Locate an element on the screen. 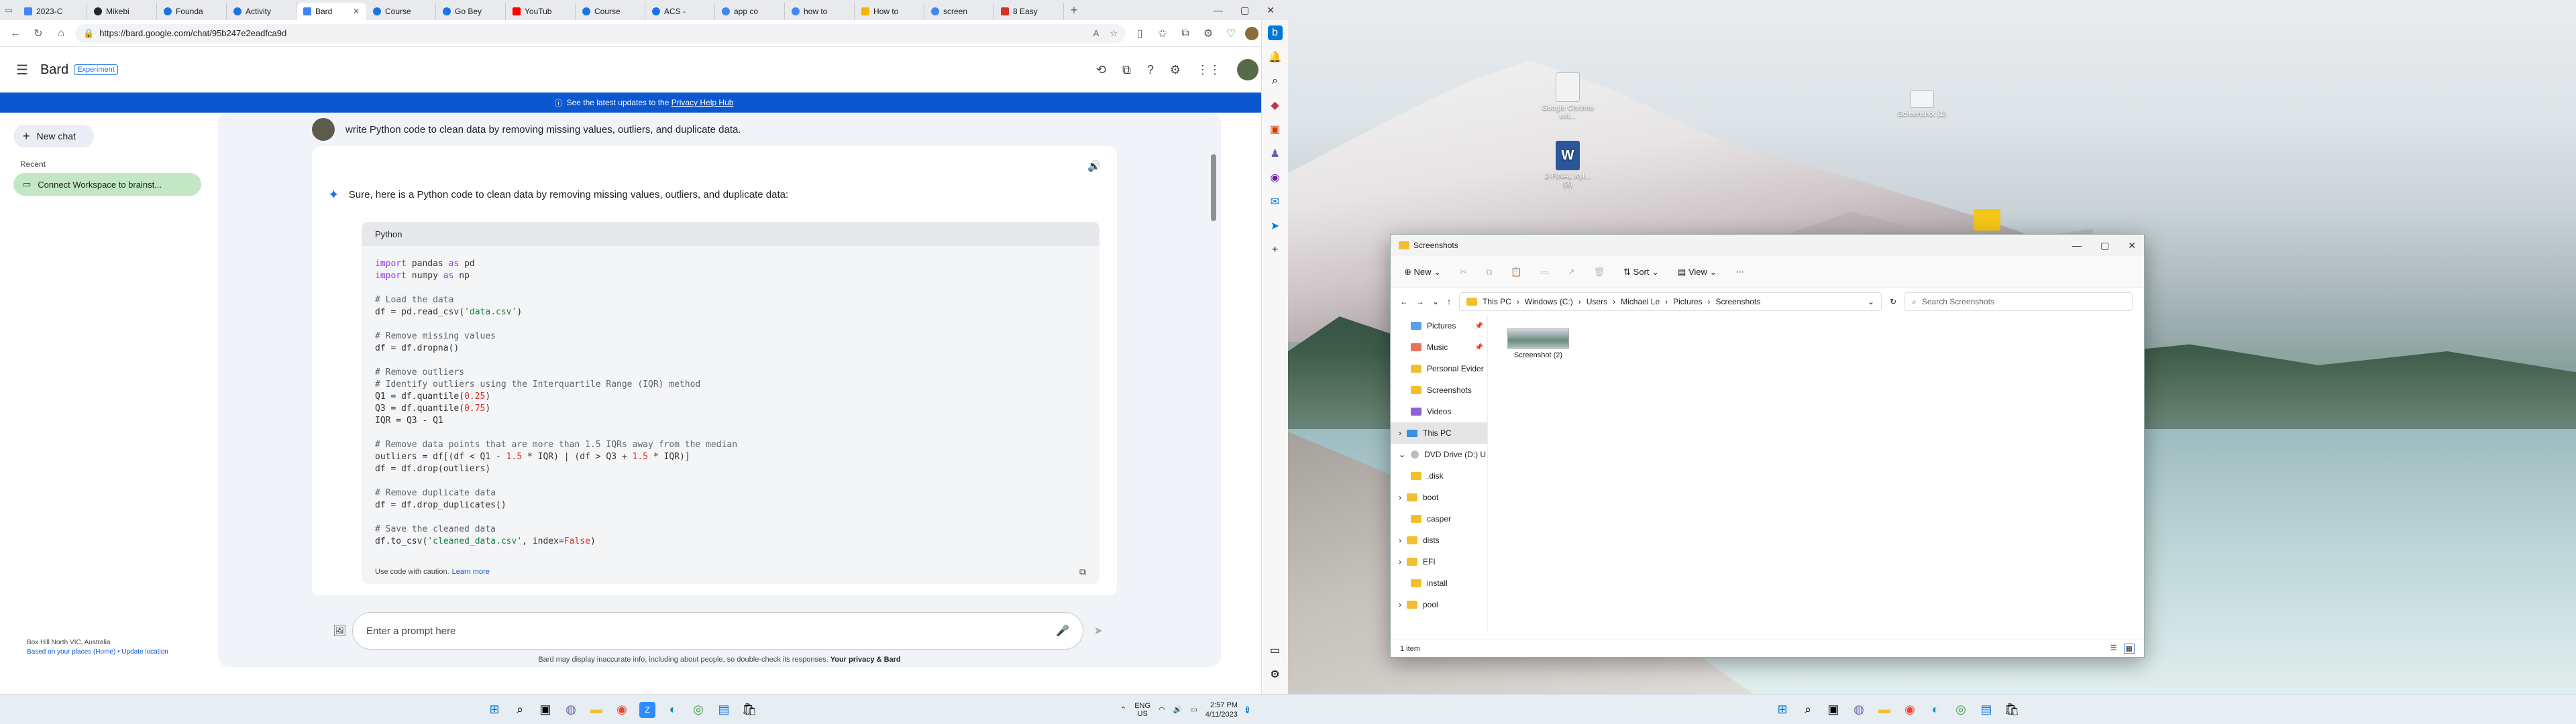  nav-up-icon: ↑ is located at coordinates (1449, 301).